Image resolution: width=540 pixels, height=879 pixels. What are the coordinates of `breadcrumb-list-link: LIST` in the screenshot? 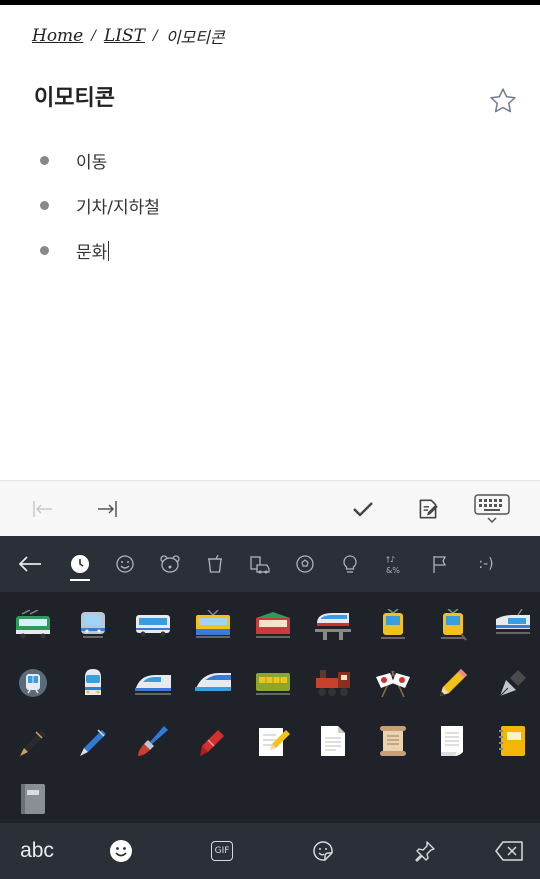 It's located at (124, 36).